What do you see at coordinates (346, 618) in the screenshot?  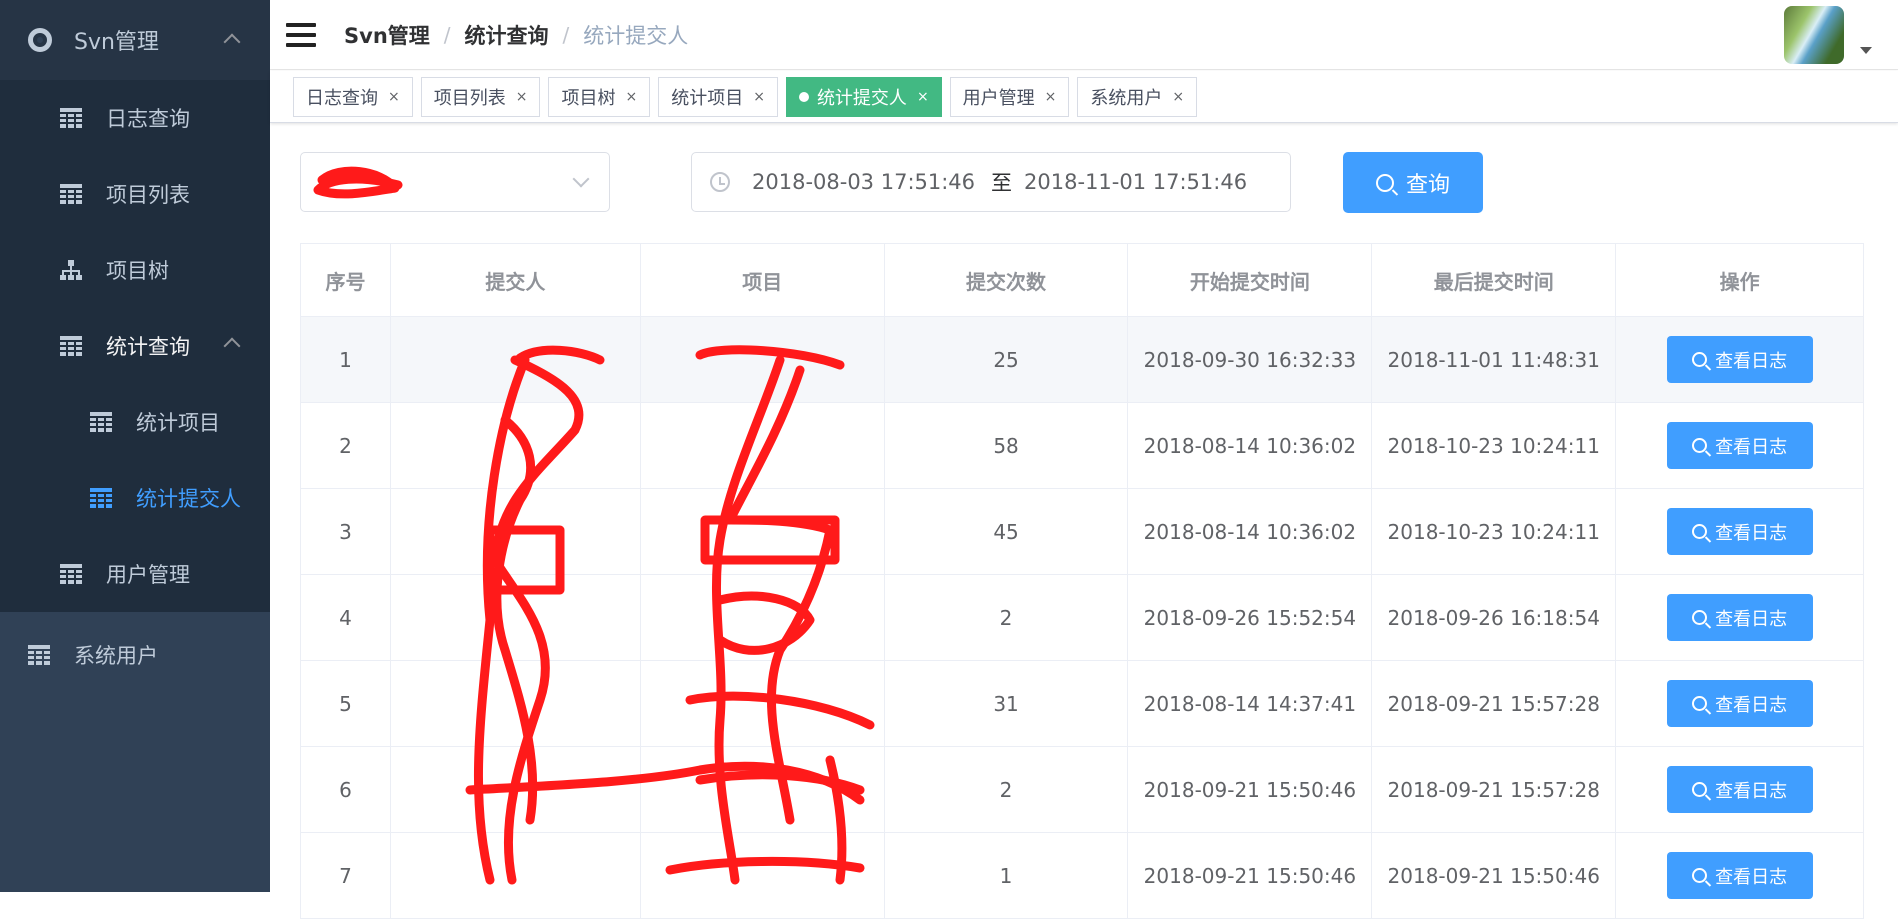 I see `row-index: 4` at bounding box center [346, 618].